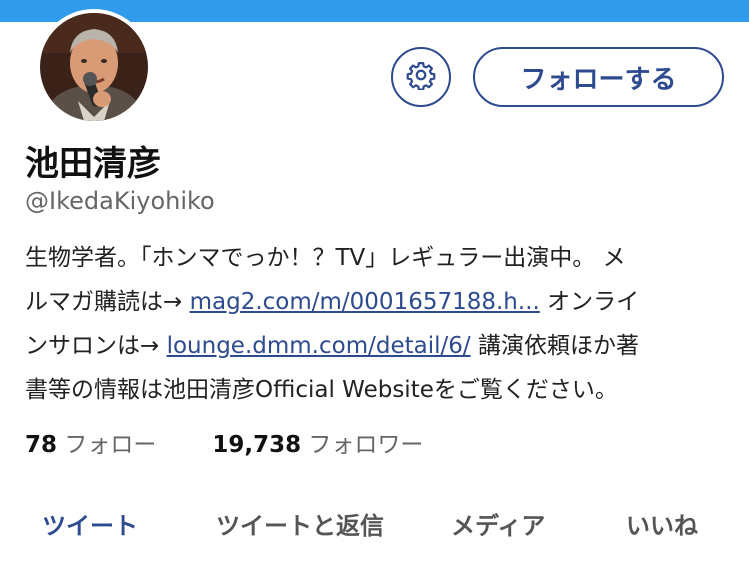  Describe the element at coordinates (300, 523) in the screenshot. I see `tab-tweets-and-replies: ツイートと返信` at that location.